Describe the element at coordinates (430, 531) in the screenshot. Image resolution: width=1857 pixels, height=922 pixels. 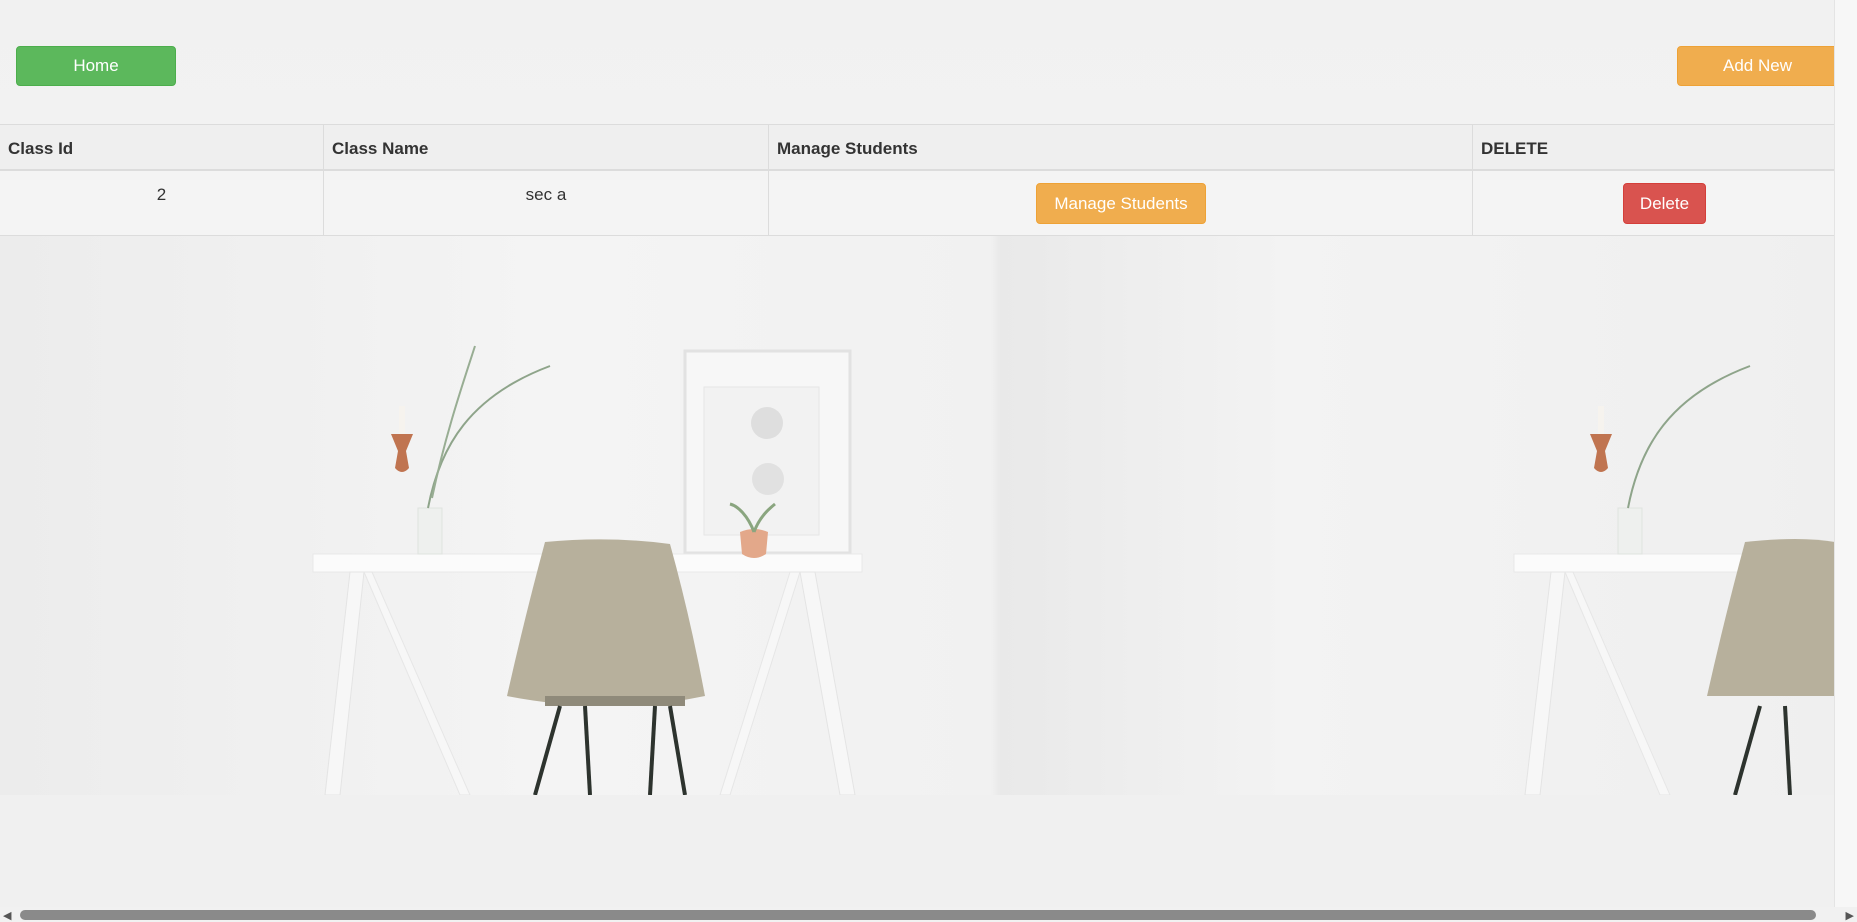
I see `glass-vase` at that location.